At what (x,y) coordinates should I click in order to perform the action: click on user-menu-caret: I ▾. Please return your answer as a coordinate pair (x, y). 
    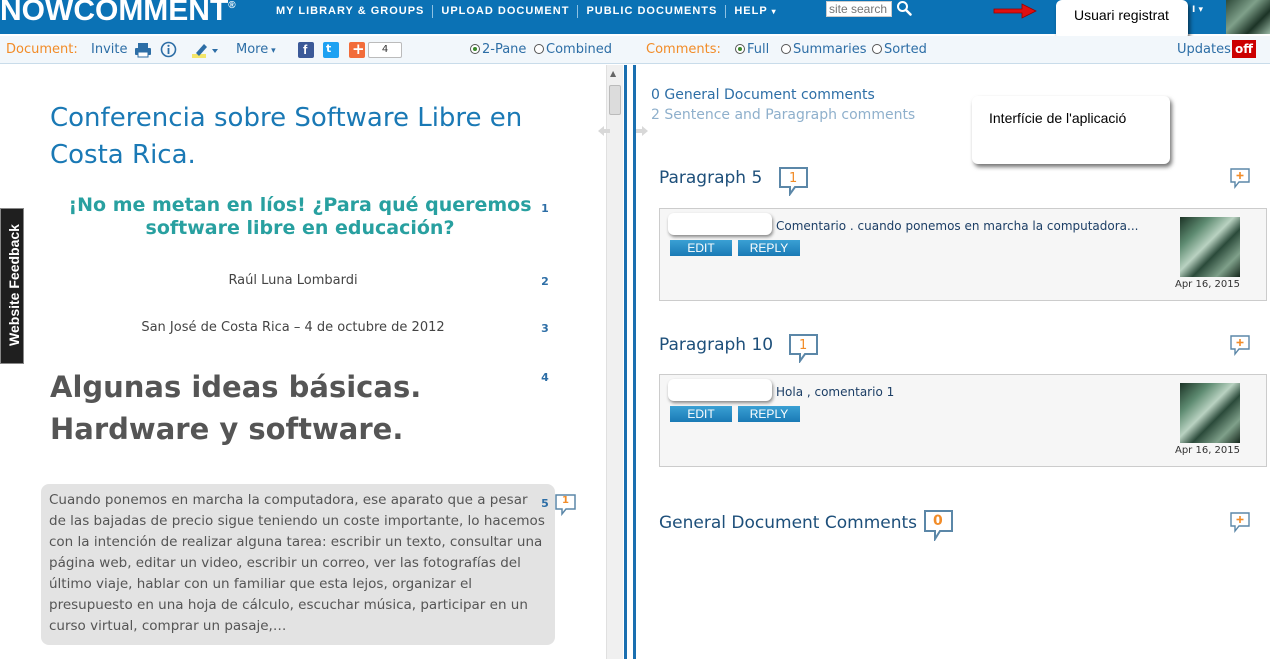
    Looking at the image, I should click on (1197, 10).